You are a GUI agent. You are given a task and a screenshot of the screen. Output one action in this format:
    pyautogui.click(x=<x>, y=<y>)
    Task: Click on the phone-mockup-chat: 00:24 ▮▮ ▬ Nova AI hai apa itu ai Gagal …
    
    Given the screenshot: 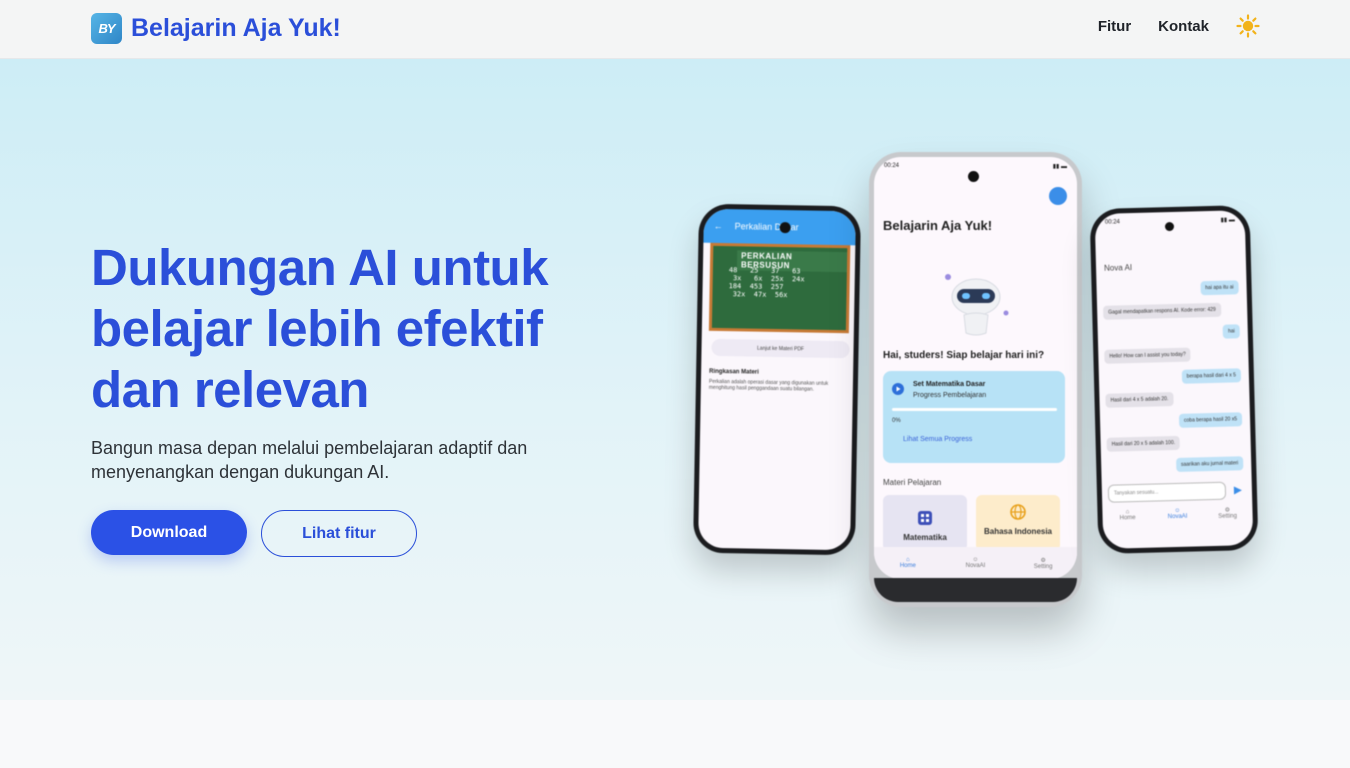 What is the action you would take?
    pyautogui.click(x=1174, y=379)
    